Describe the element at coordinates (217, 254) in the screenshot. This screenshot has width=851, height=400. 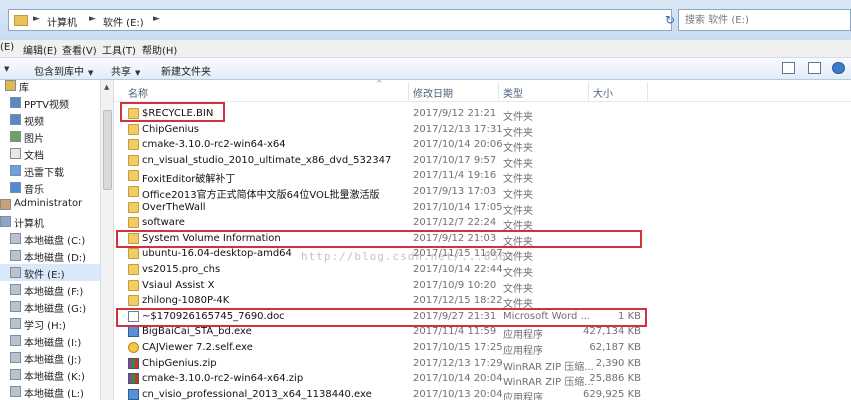
I see `file-name: ubuntu-16.04-desktop-amd64` at that location.